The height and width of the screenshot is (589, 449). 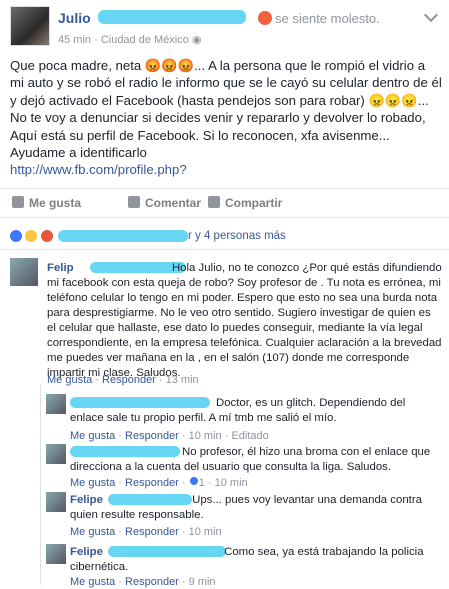 What do you see at coordinates (173, 203) in the screenshot?
I see `comment-label: Comentar` at bounding box center [173, 203].